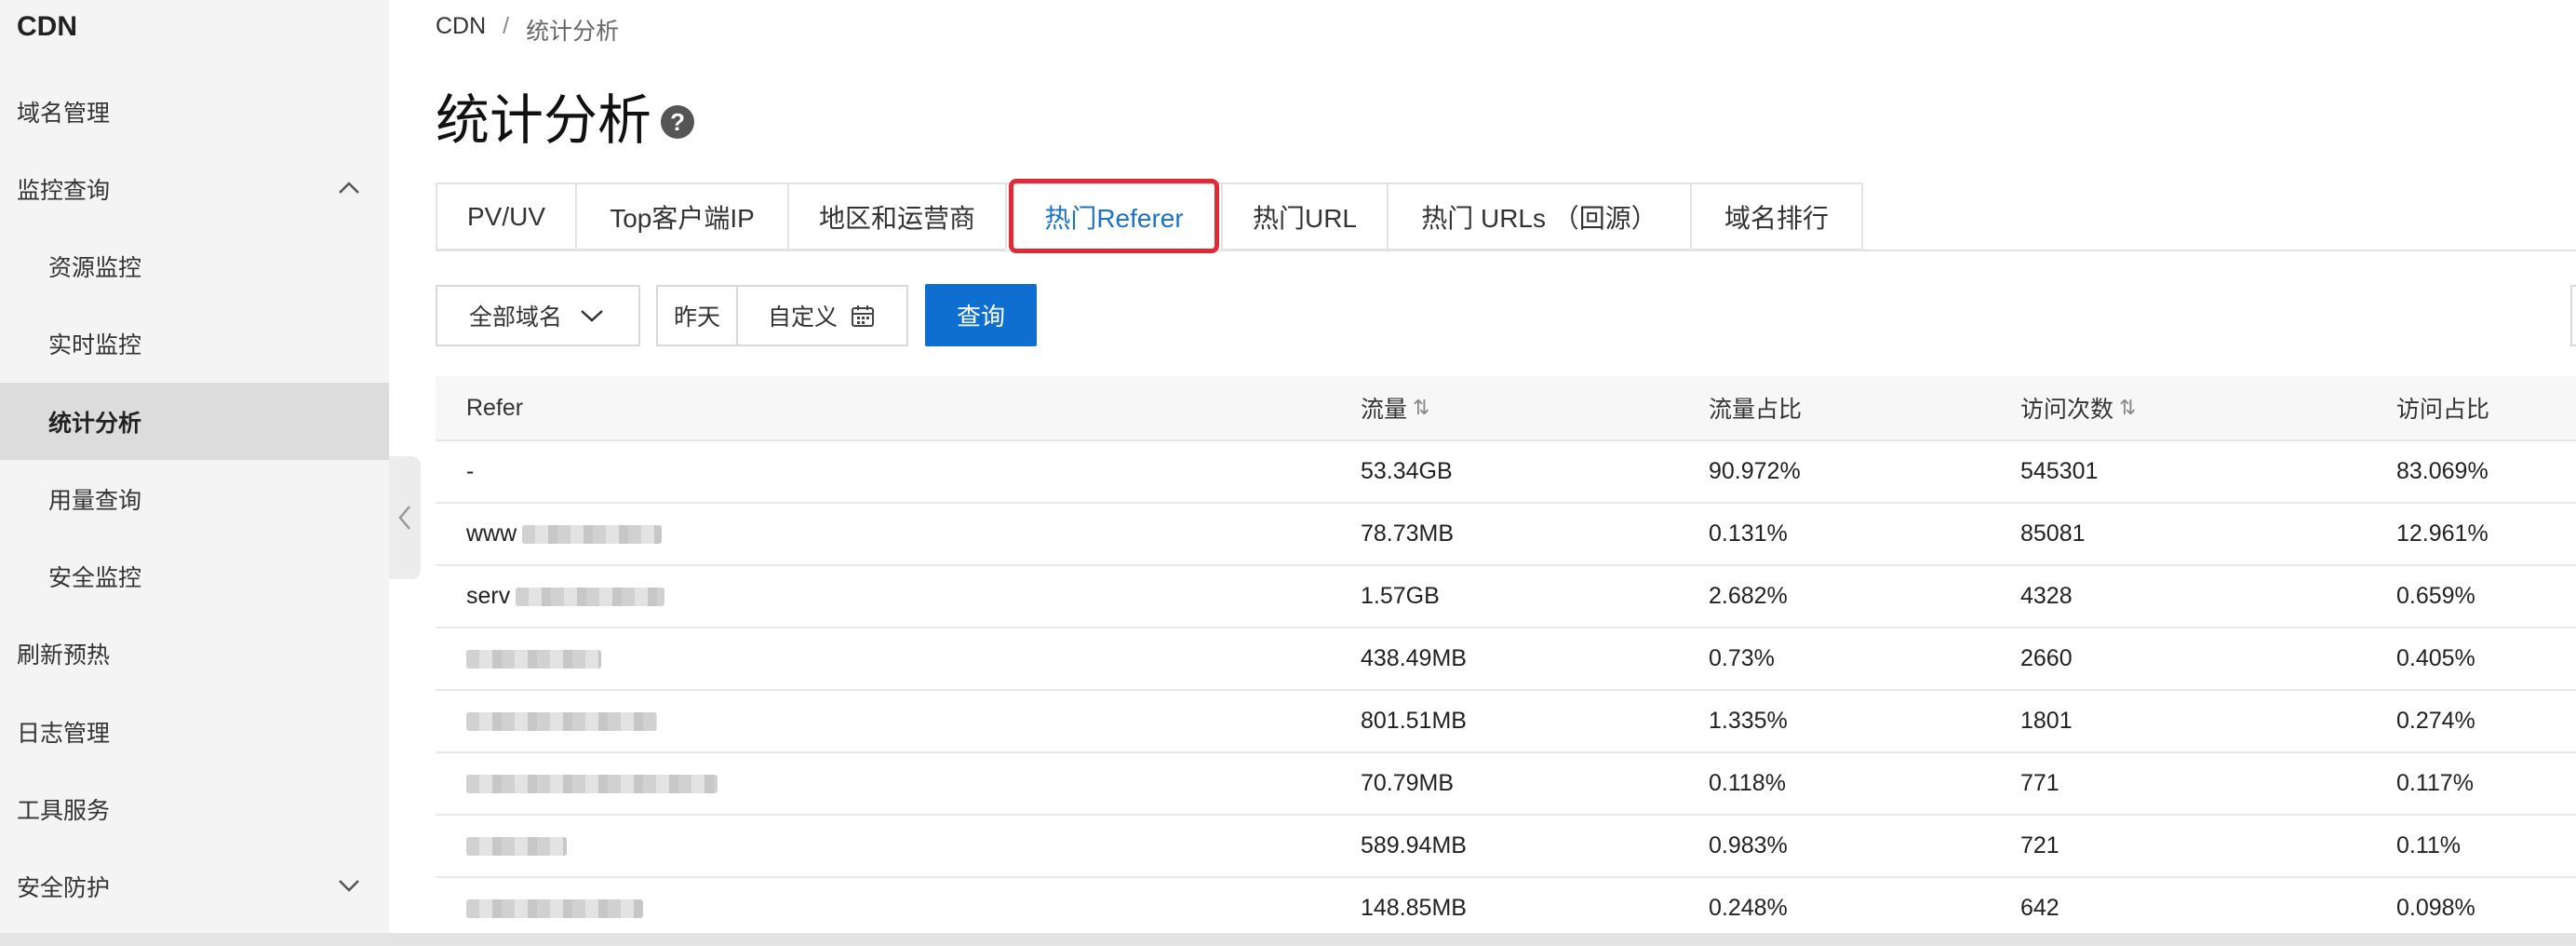 This screenshot has width=2576, height=946. Describe the element at coordinates (194, 265) in the screenshot. I see `sidebar-item-resource-monitoring: 资源监控` at that location.